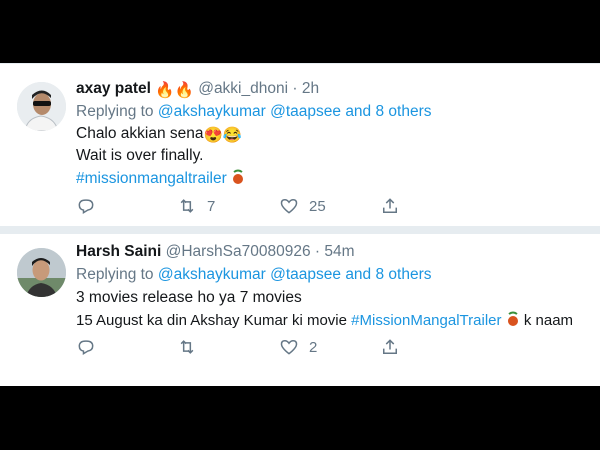 The width and height of the screenshot is (600, 450). Describe the element at coordinates (238, 251) in the screenshot. I see `user-handle: @HarshSa70080926` at that location.